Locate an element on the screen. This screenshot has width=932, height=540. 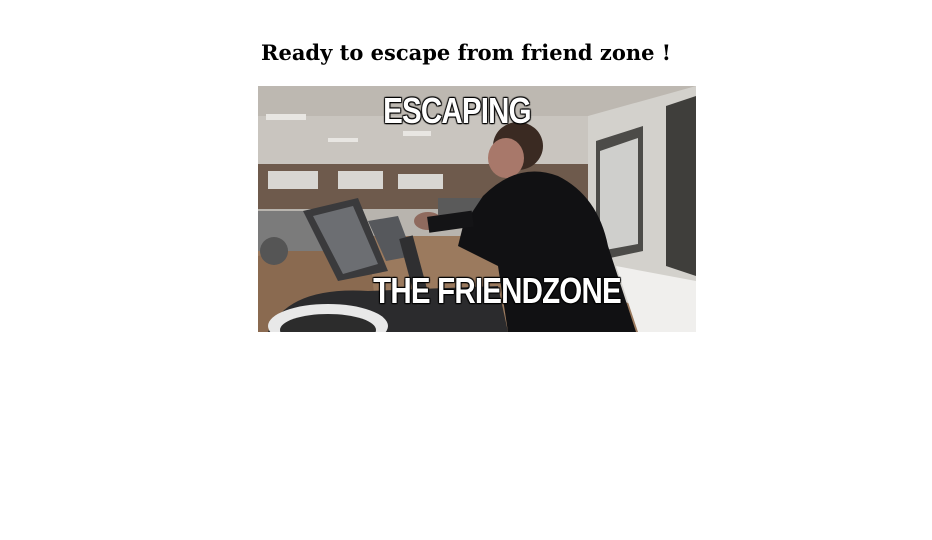
page-title: Ready to escape from friend zone ! is located at coordinates (466, 52).